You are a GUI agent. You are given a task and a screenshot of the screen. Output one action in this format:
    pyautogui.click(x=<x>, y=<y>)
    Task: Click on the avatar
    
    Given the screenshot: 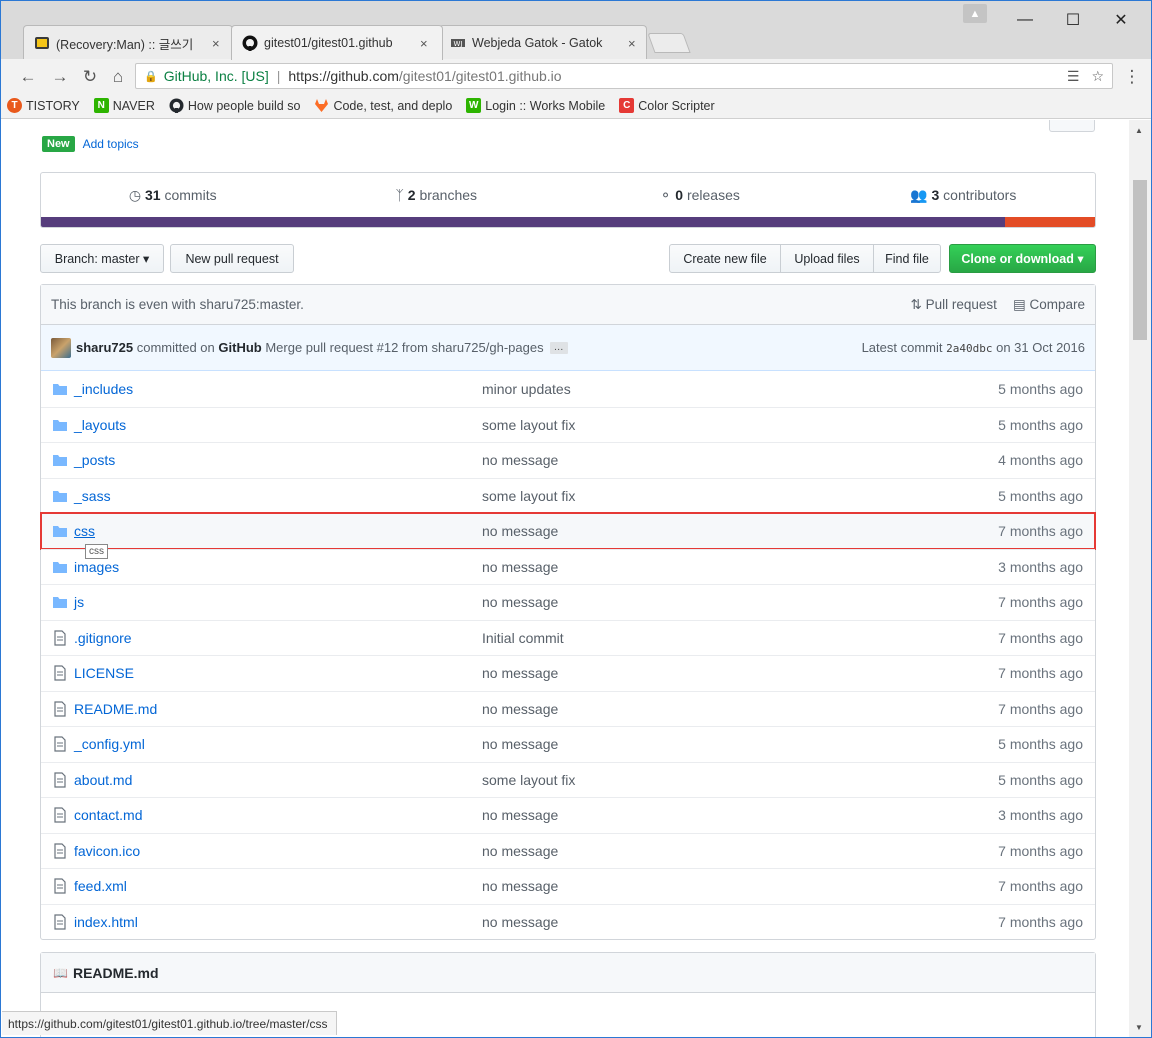 What is the action you would take?
    pyautogui.click(x=61, y=347)
    